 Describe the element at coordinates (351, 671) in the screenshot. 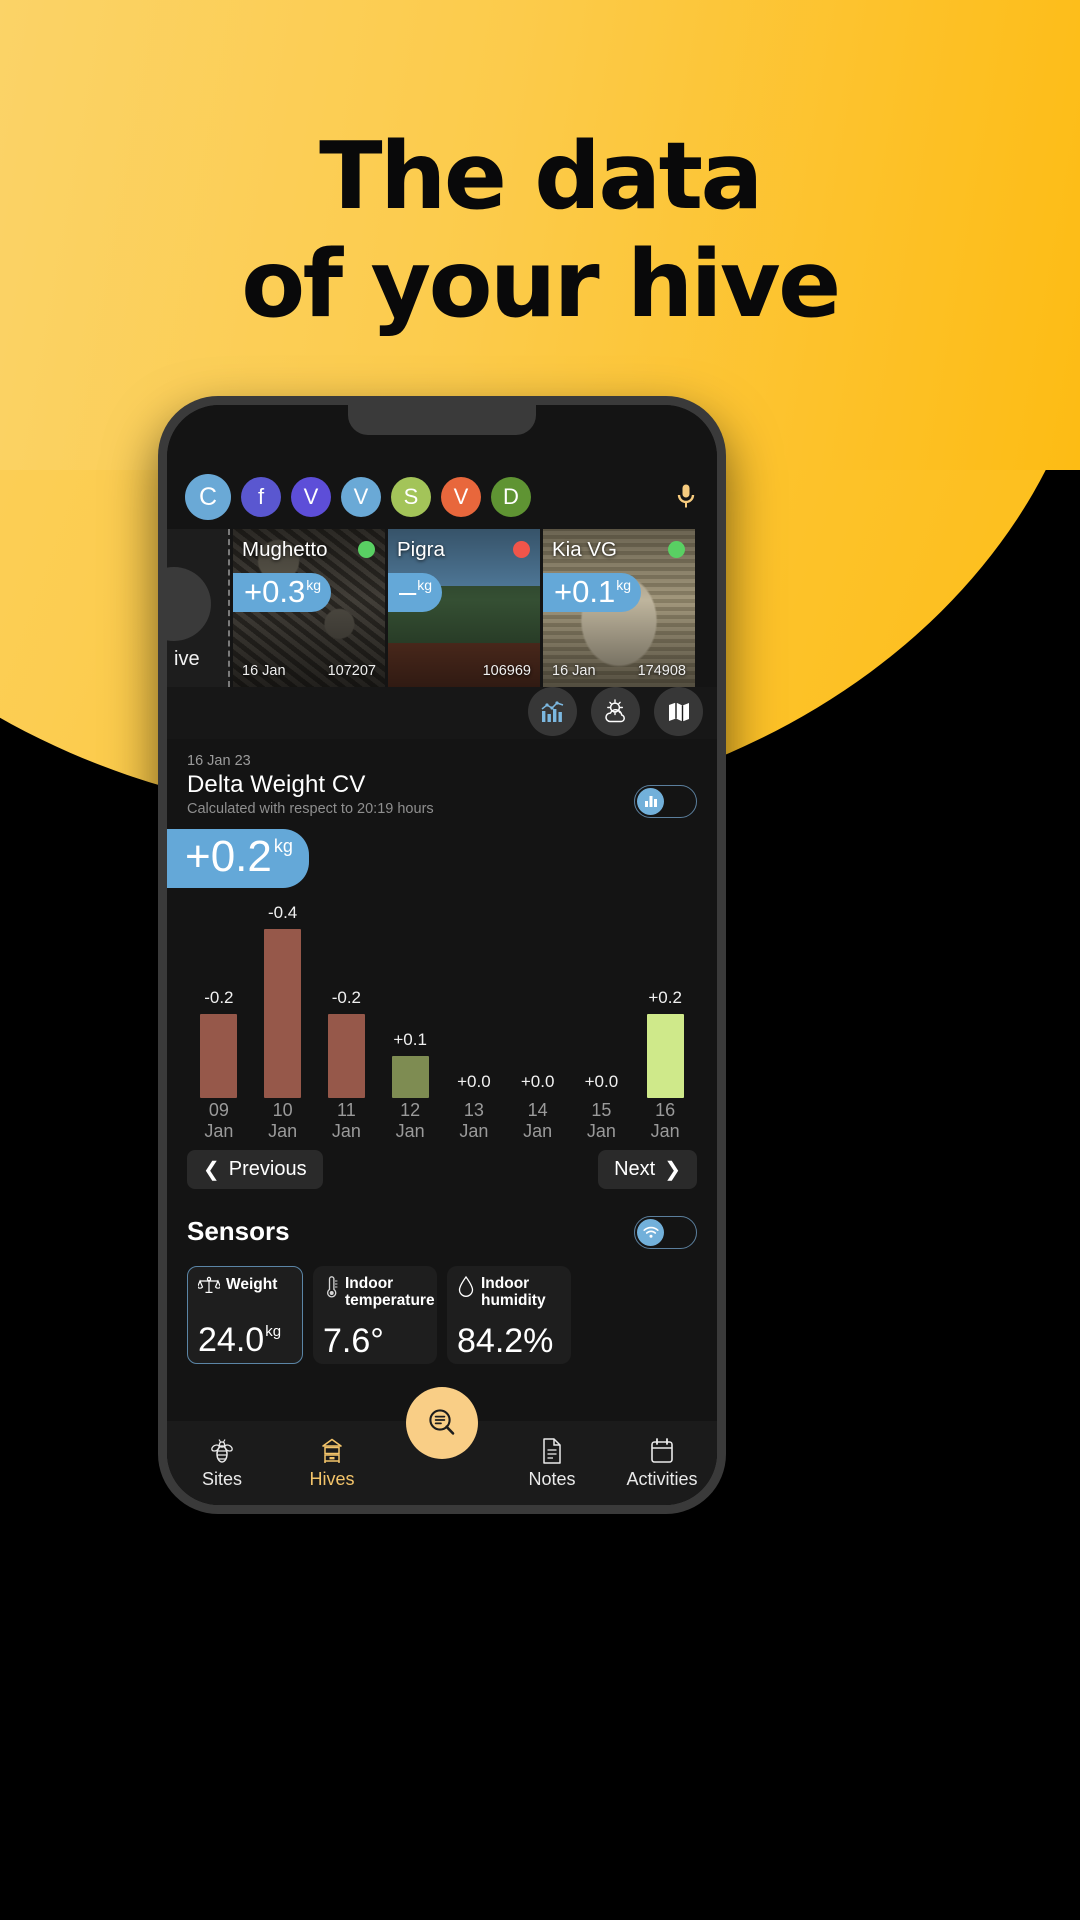

I see `hive-id: 107207` at that location.